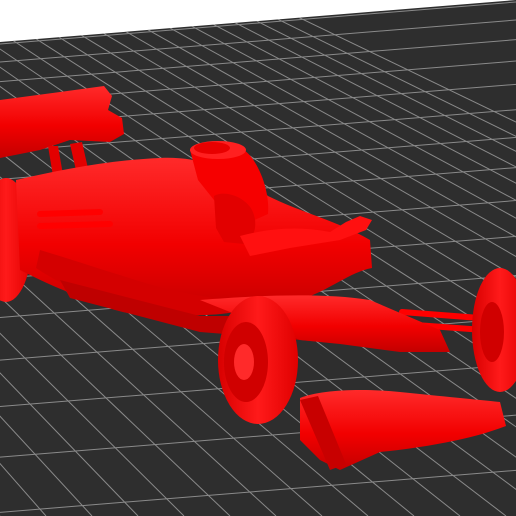  I want to click on airbox-top, so click(212, 148).